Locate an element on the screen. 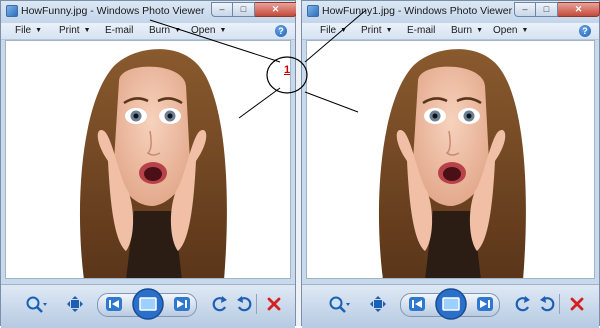 This screenshot has width=600, height=328. window-title: HowFunny.jpg - Windows Photo Viewer is located at coordinates (113, 11).